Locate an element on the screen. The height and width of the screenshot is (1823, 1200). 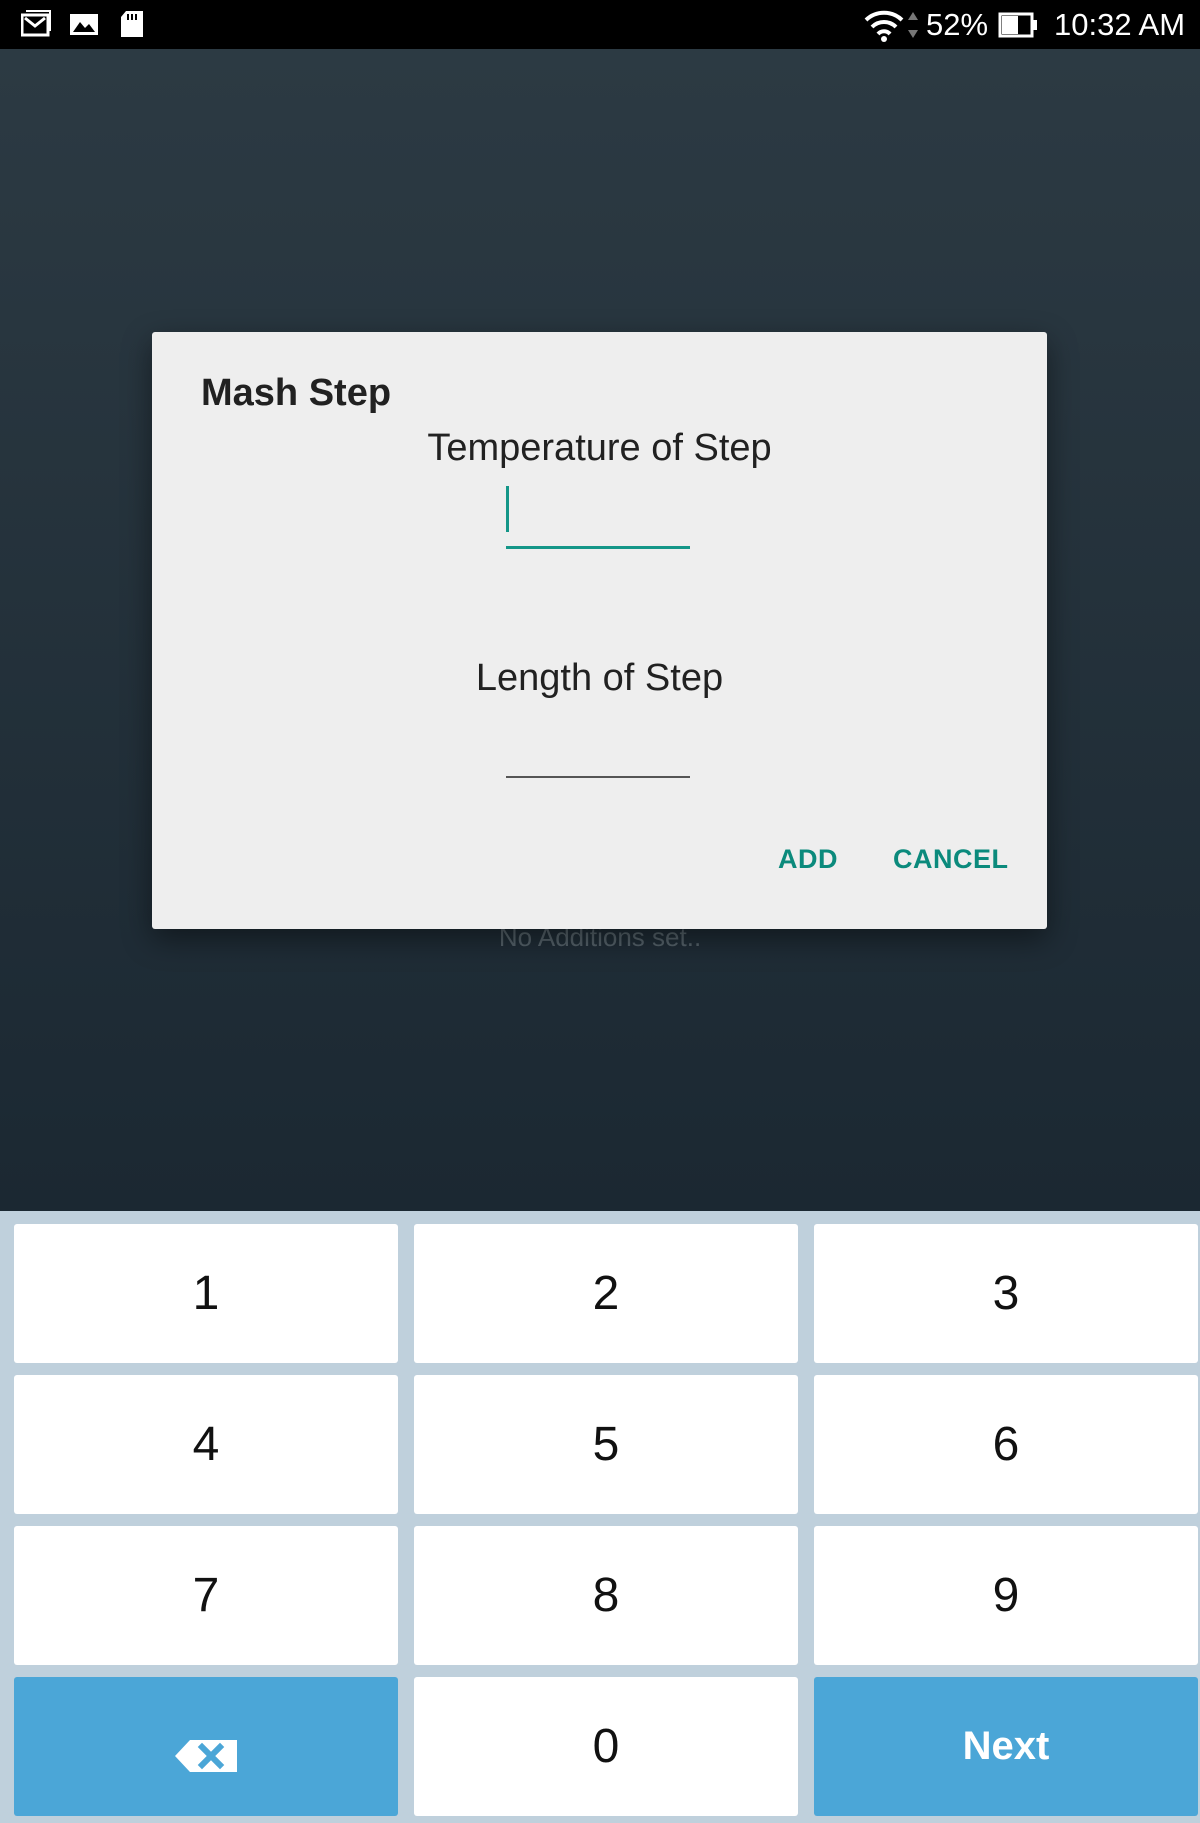
key-0: 0 is located at coordinates (606, 1746).